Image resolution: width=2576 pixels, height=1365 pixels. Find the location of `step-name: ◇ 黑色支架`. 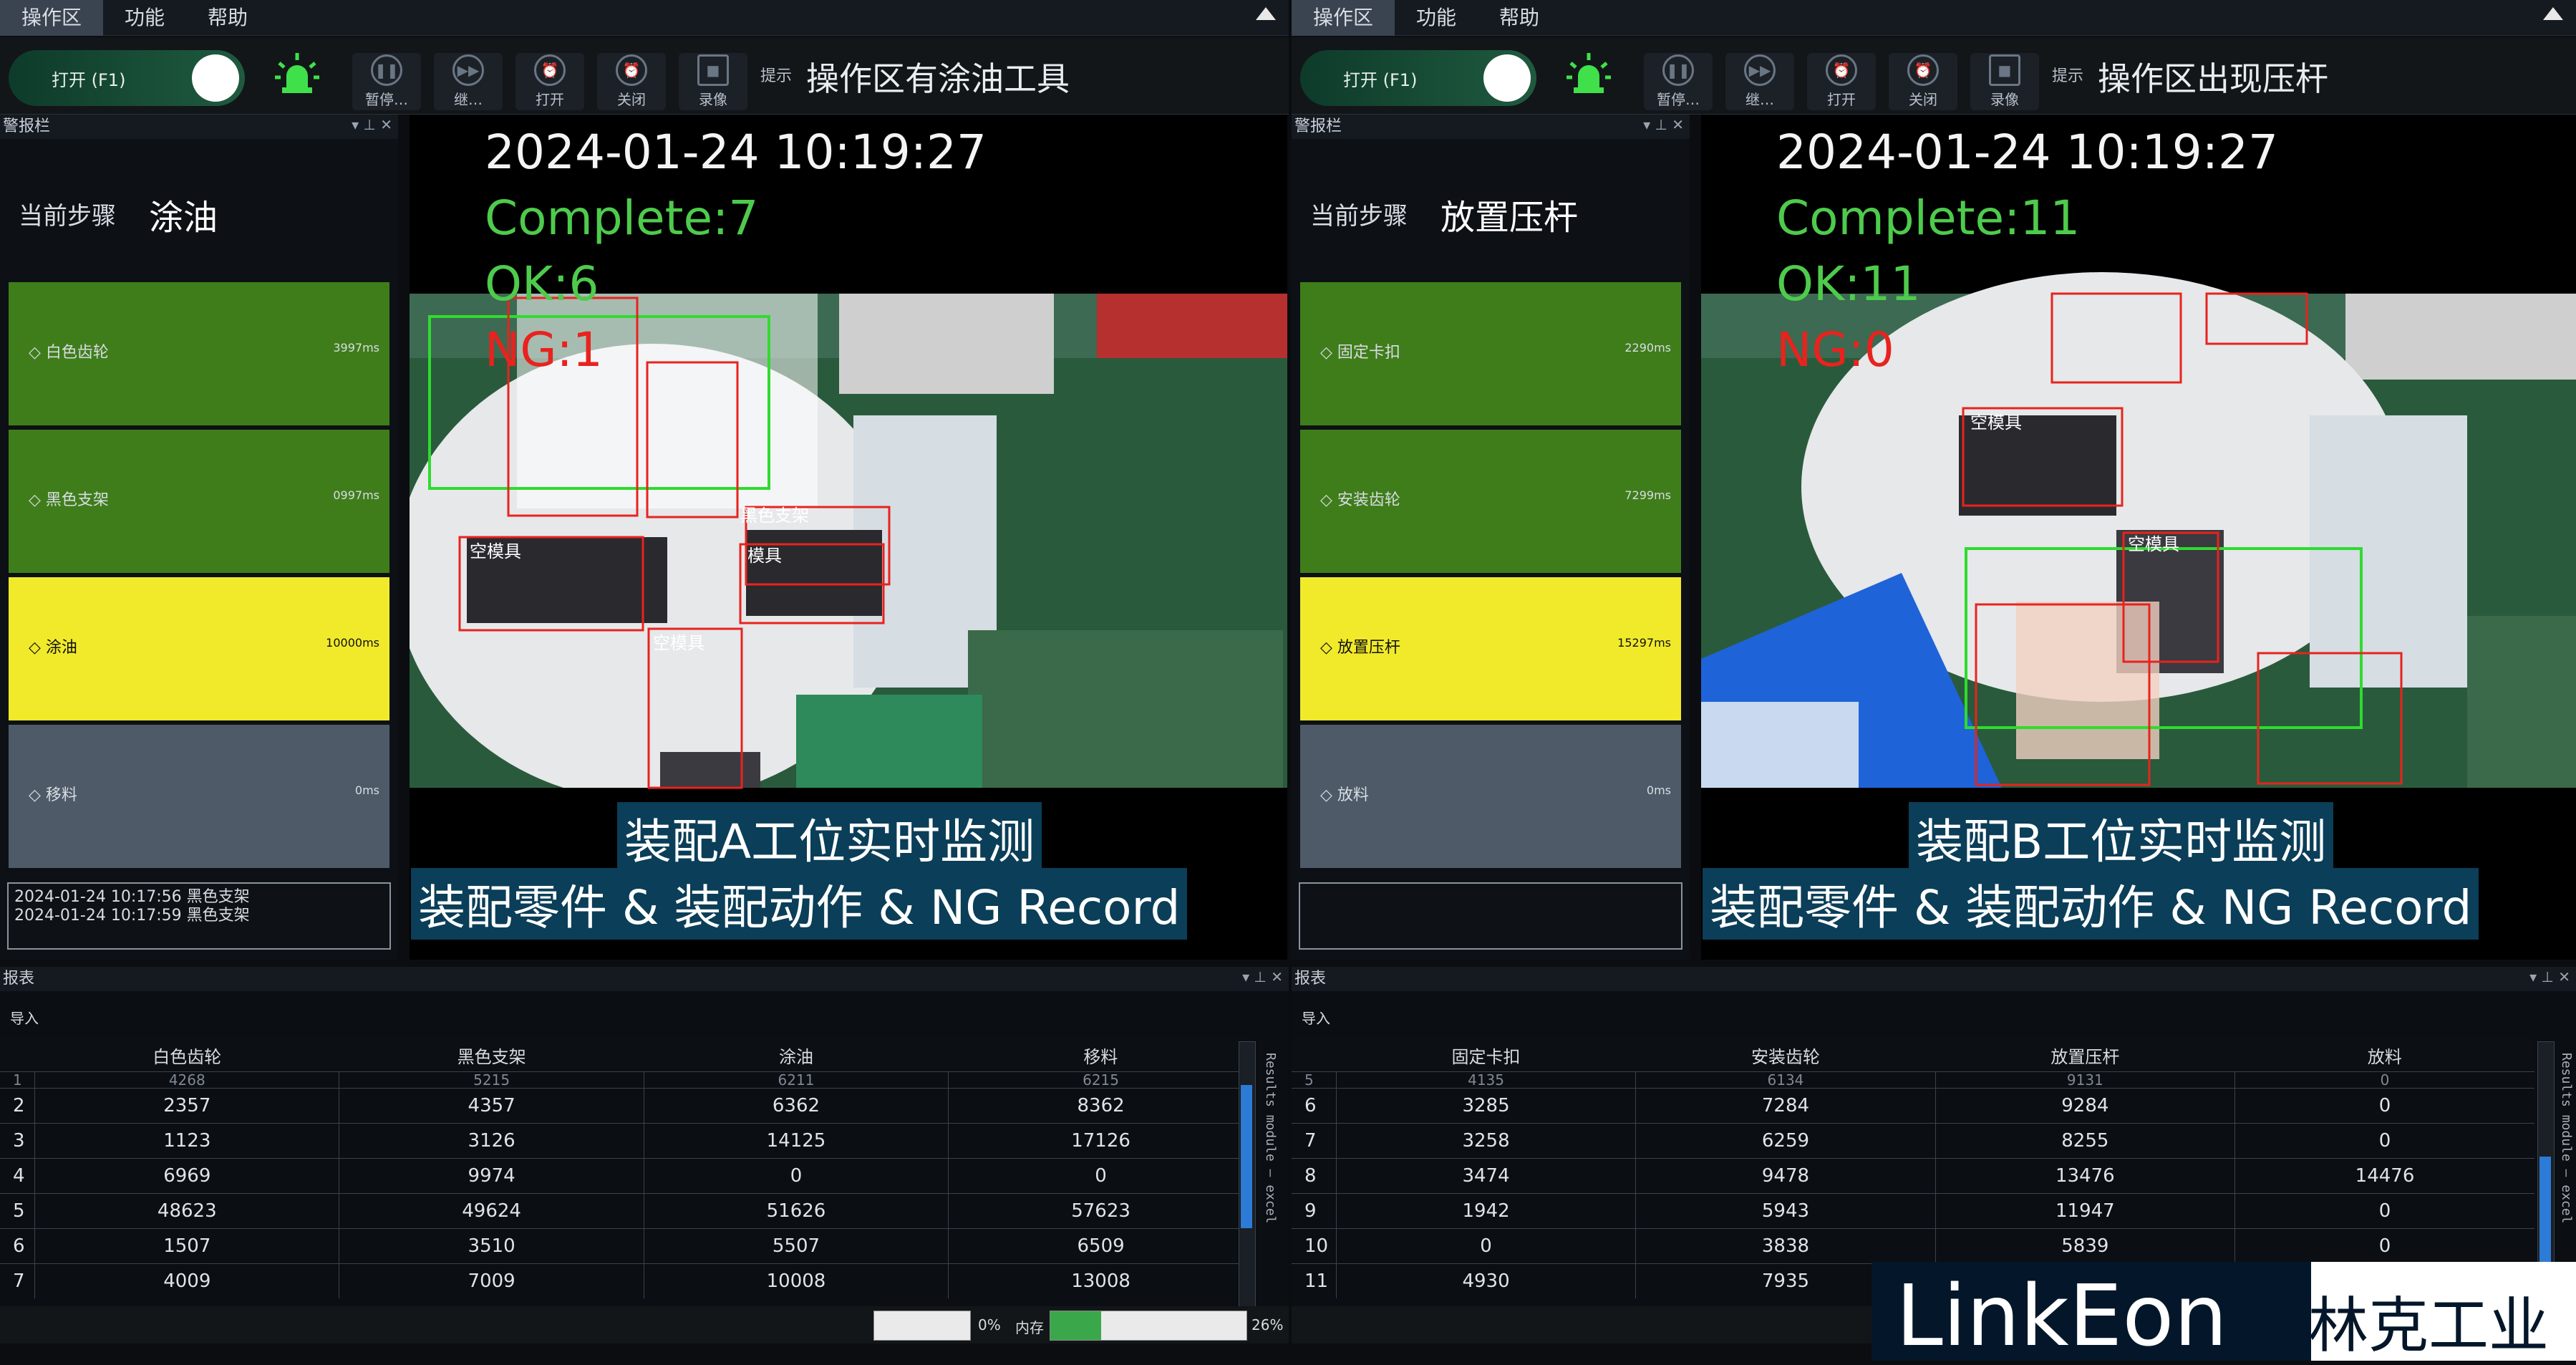

step-name: ◇ 黑色支架 is located at coordinates (69, 500).